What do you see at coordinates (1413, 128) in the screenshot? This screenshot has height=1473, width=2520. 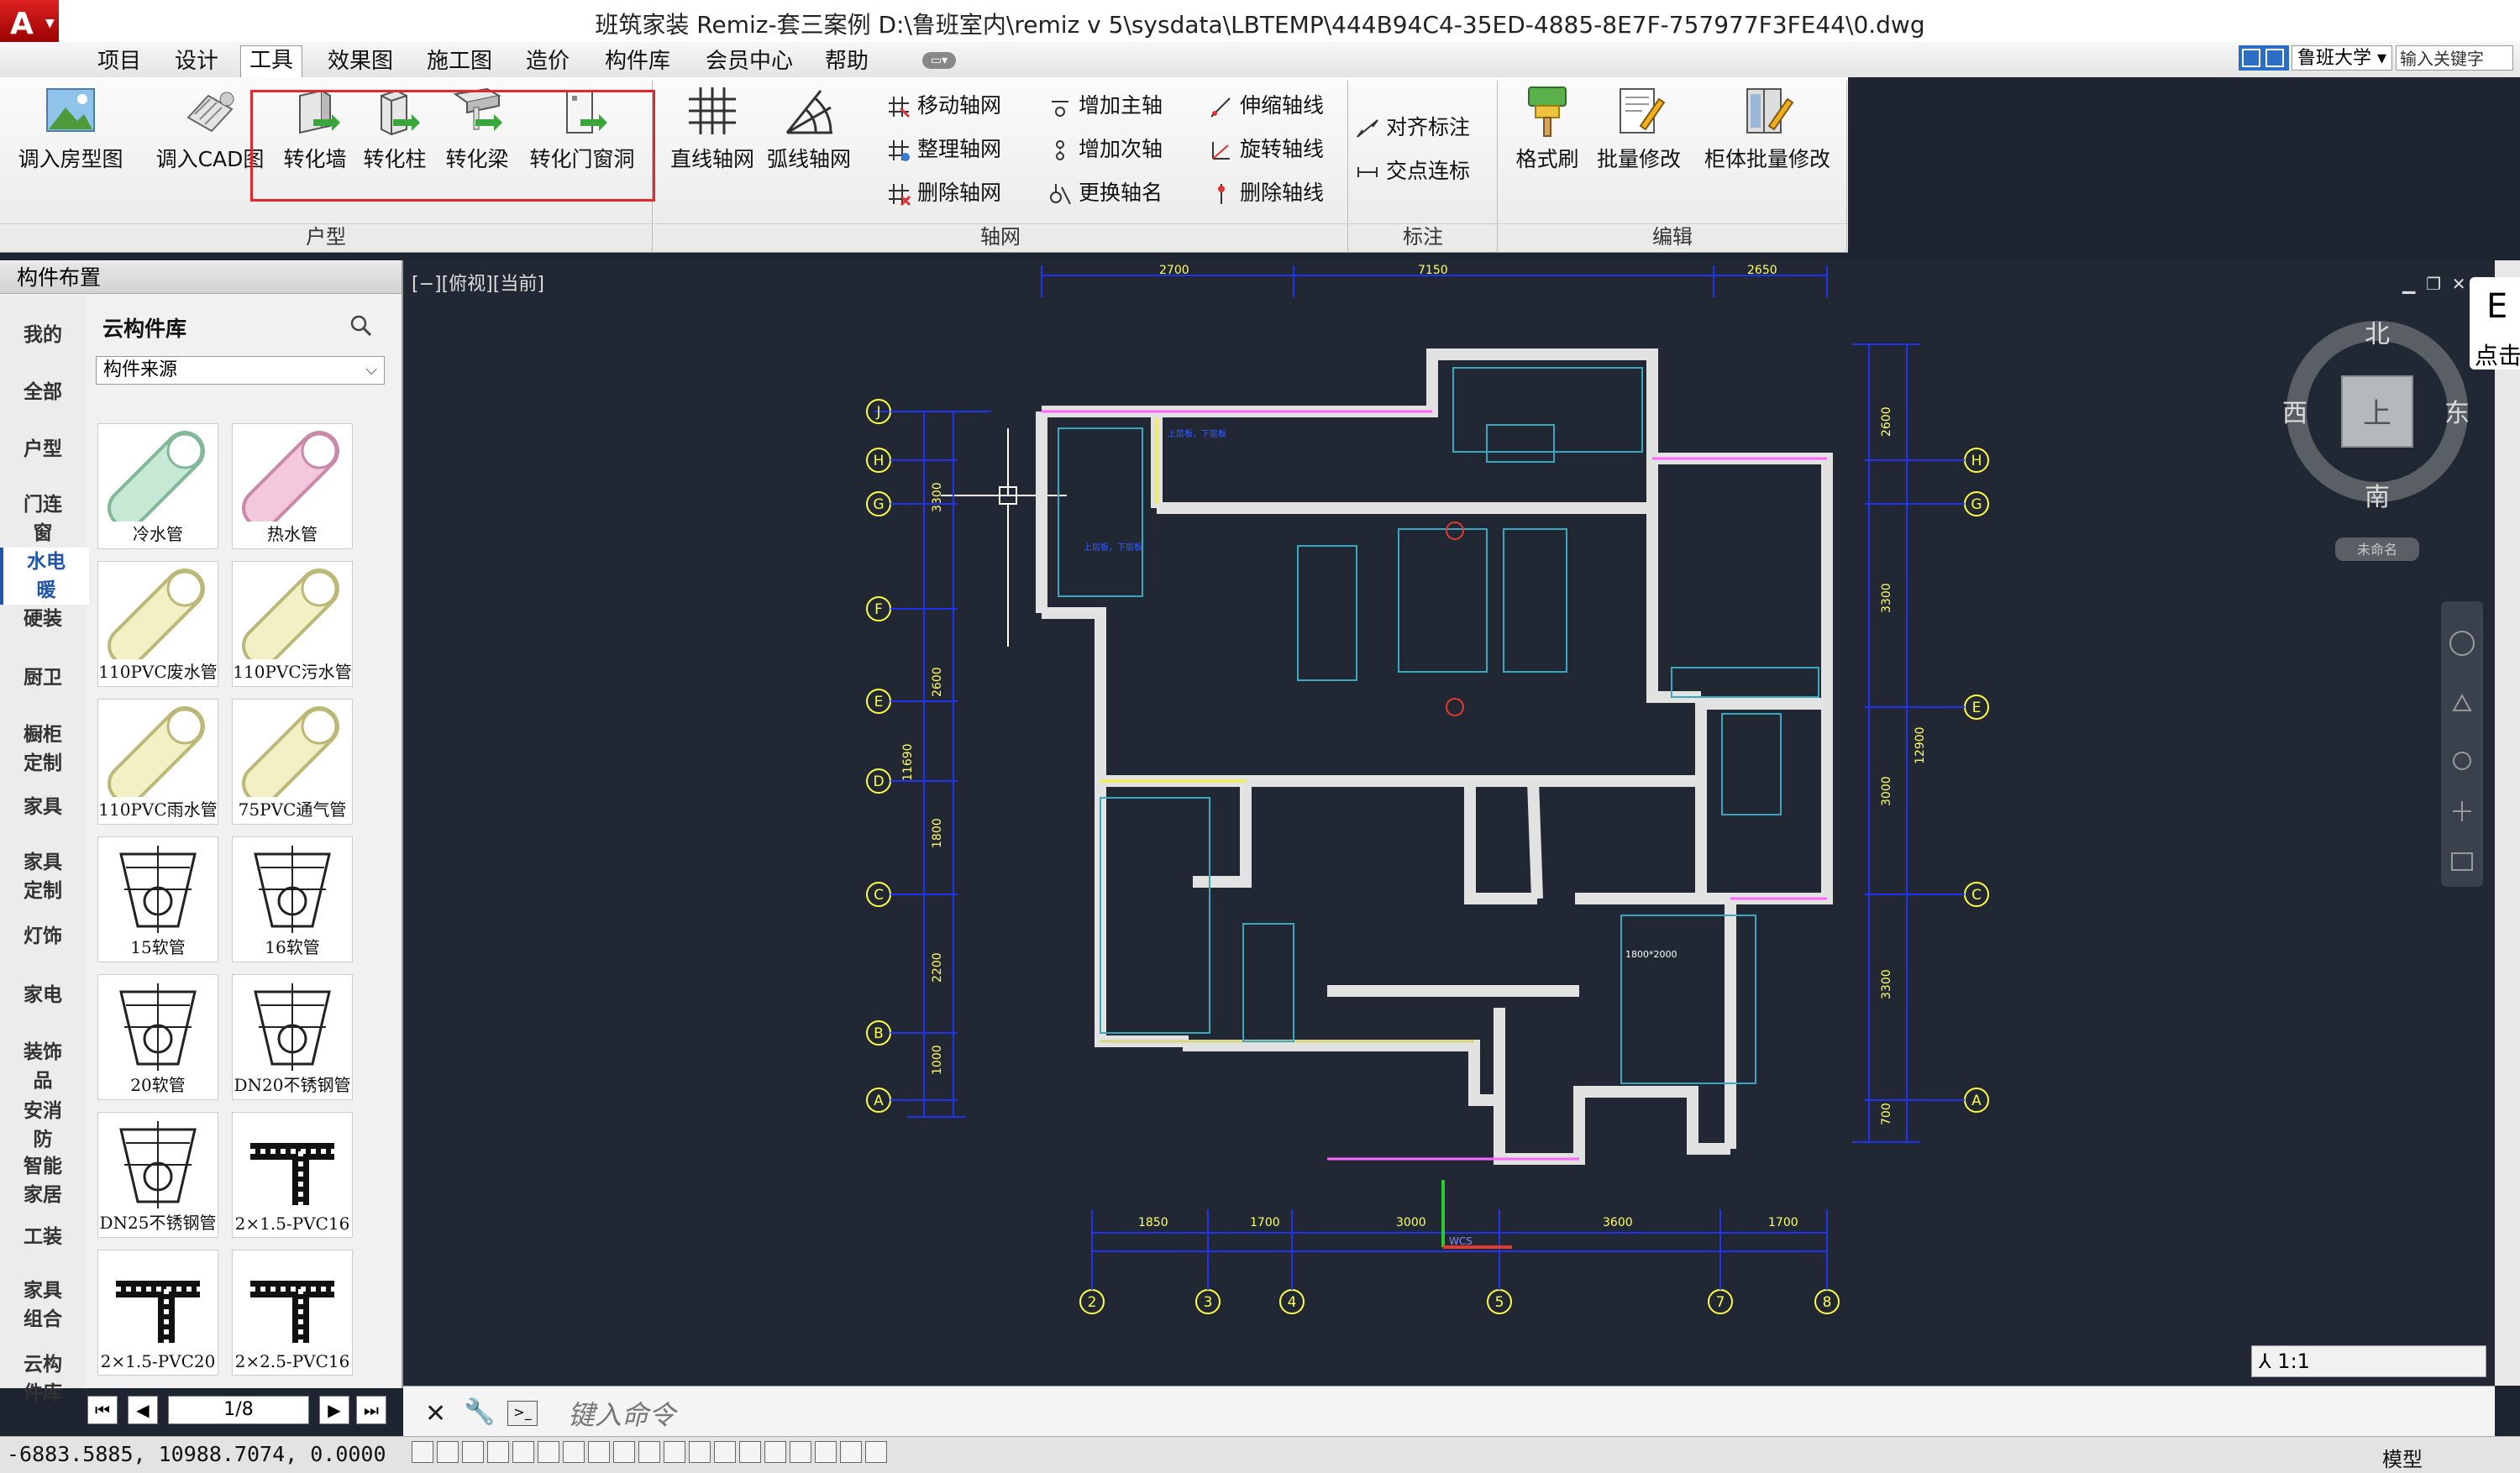 I see `align-dim-button: 对齐标注` at bounding box center [1413, 128].